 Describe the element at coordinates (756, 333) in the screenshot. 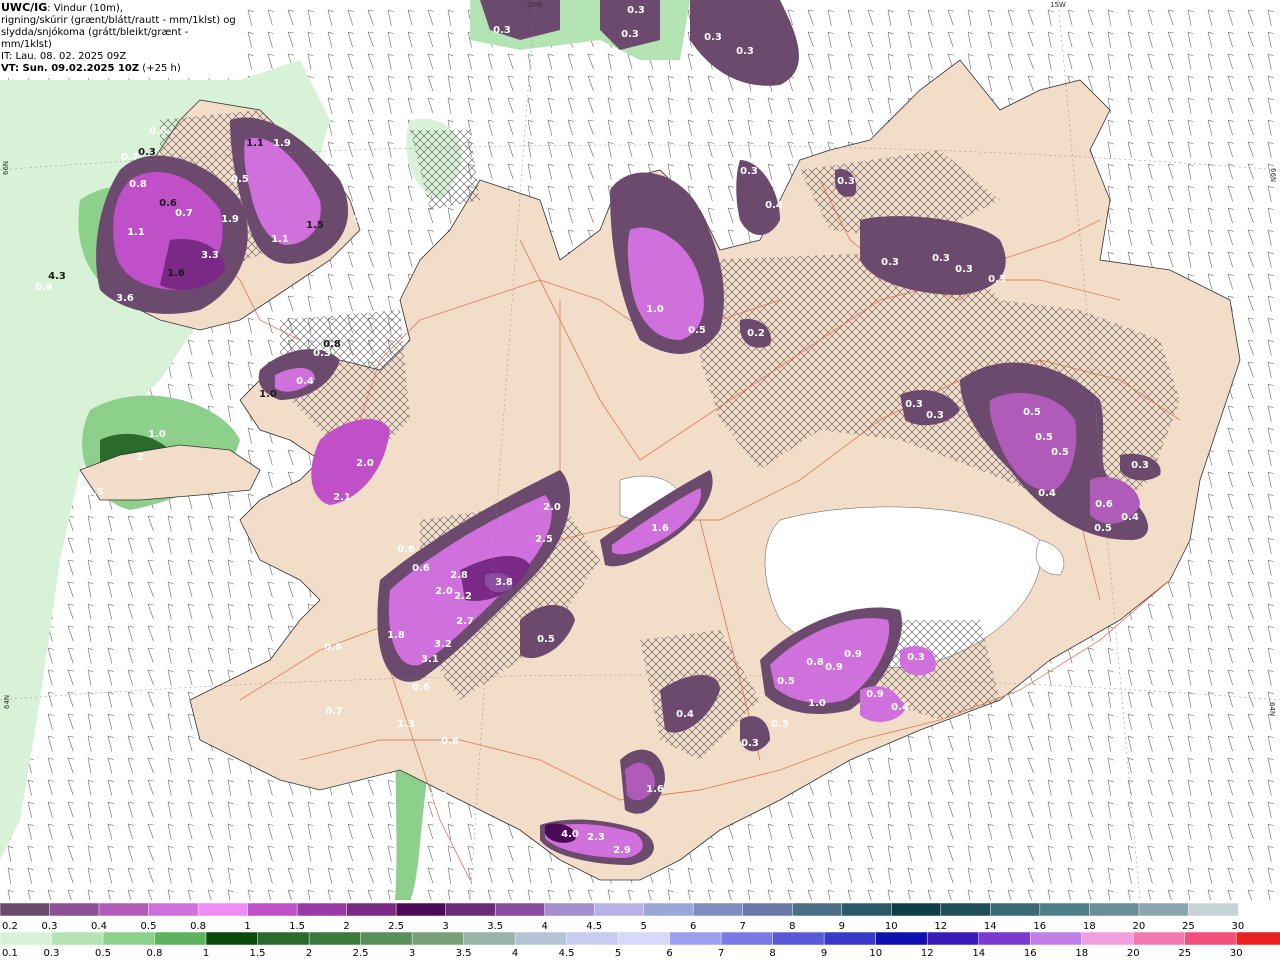

I see `precip-value-label: 0.2` at that location.